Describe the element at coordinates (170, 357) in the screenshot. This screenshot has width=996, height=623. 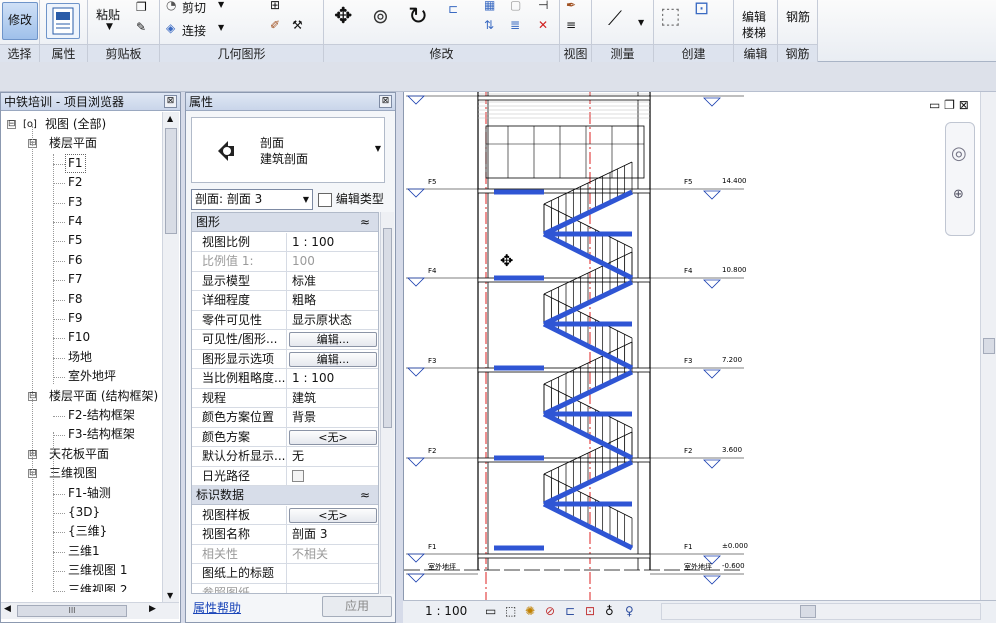
I see `browser-vertical-scrollbar: ▲ ▼` at that location.